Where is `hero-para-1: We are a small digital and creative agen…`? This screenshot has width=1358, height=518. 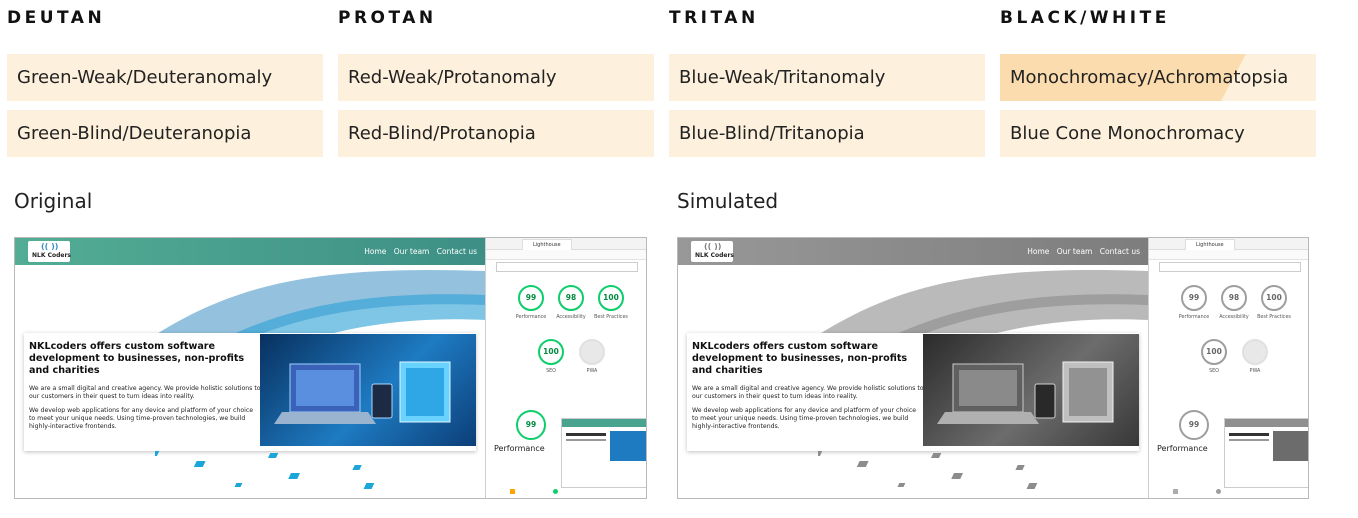
hero-para-1: We are a small digital and creative agen… is located at coordinates (145, 392).